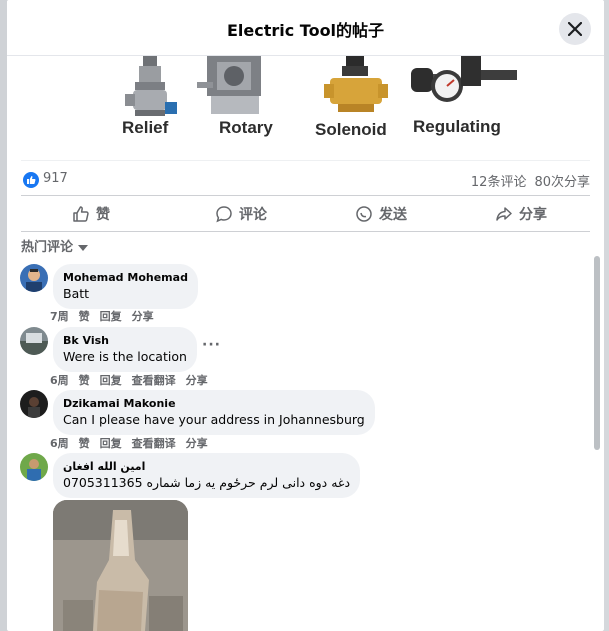 The width and height of the screenshot is (609, 631). What do you see at coordinates (103, 215) in the screenshot?
I see `like-label: 赞` at bounding box center [103, 215].